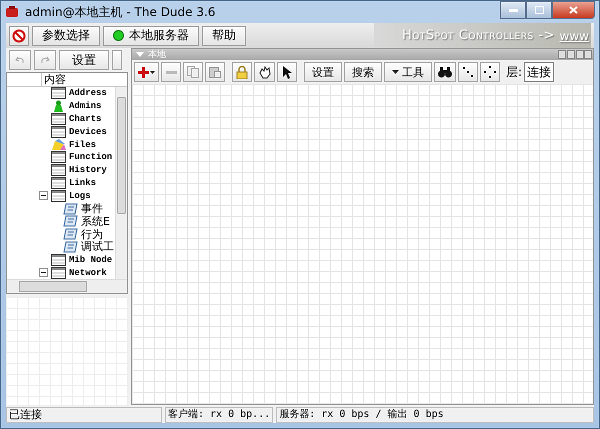 This screenshot has height=429, width=600. Describe the element at coordinates (82, 183) in the screenshot. I see `tree-item: Links` at that location.